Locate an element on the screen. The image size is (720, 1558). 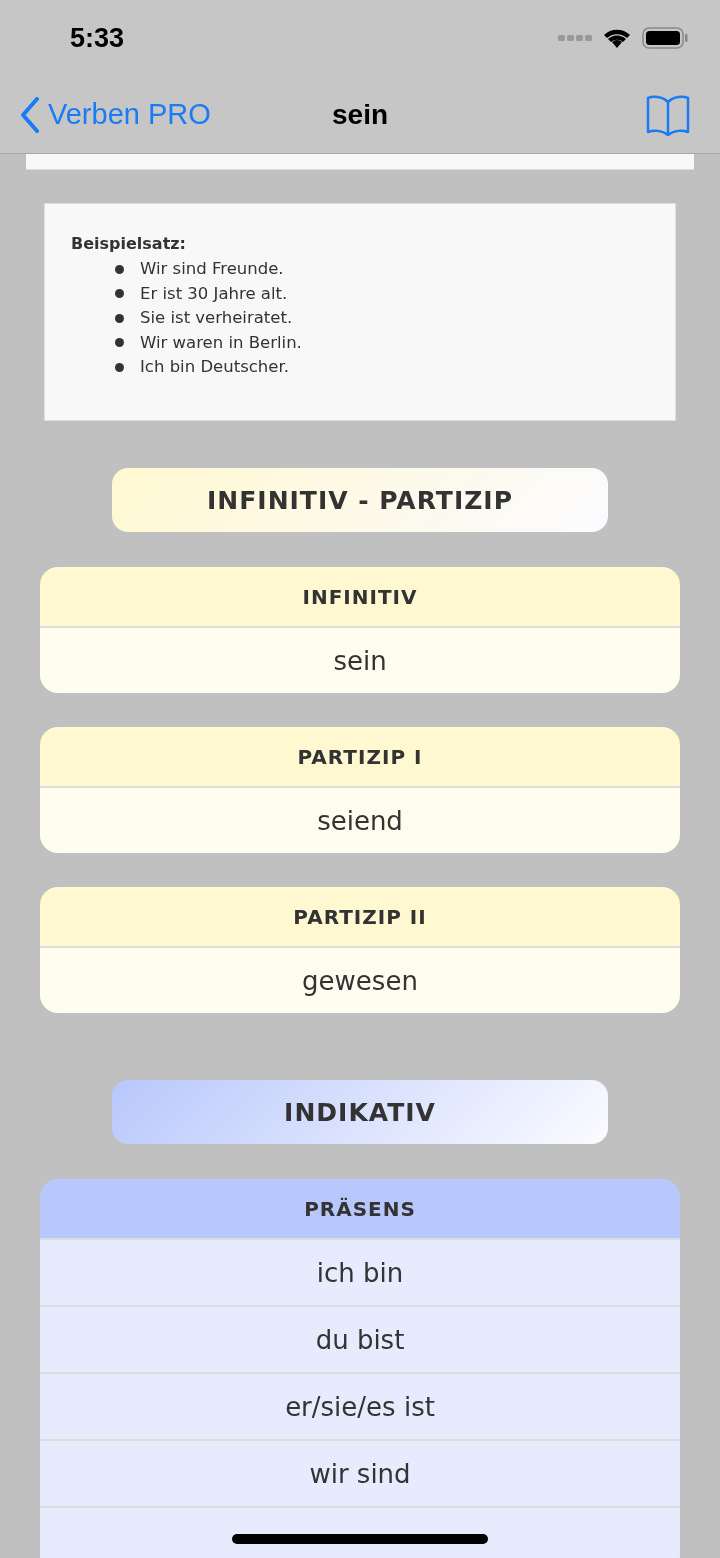
table-cell: sein is located at coordinates (360, 660).